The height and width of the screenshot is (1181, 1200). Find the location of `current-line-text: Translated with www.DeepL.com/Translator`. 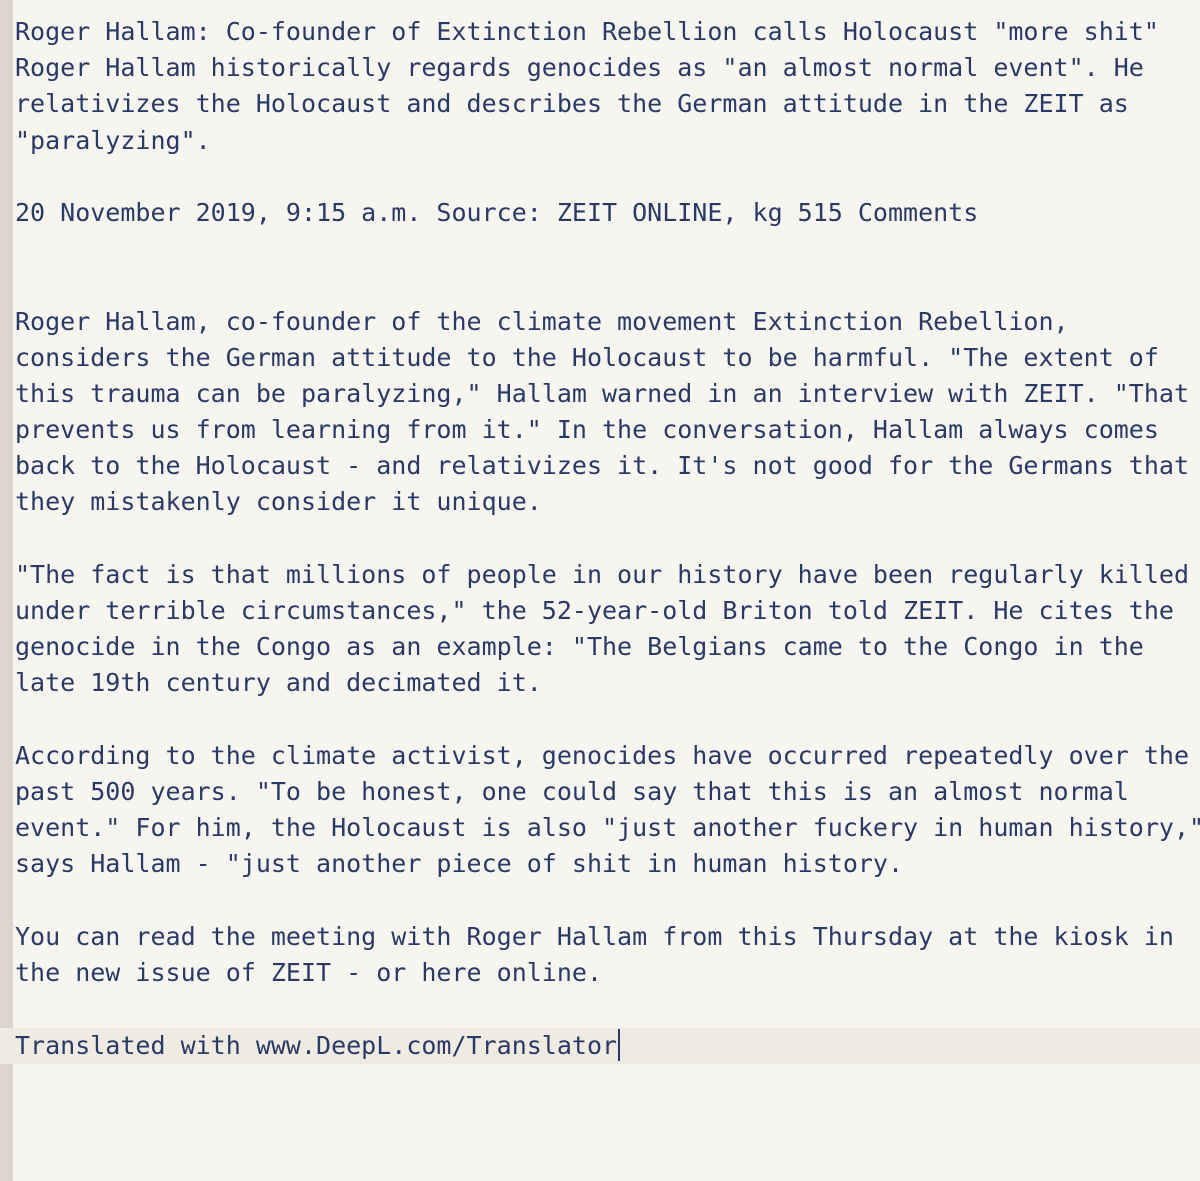

current-line-text: Translated with www.DeepL.com/Translator is located at coordinates (318, 1046).